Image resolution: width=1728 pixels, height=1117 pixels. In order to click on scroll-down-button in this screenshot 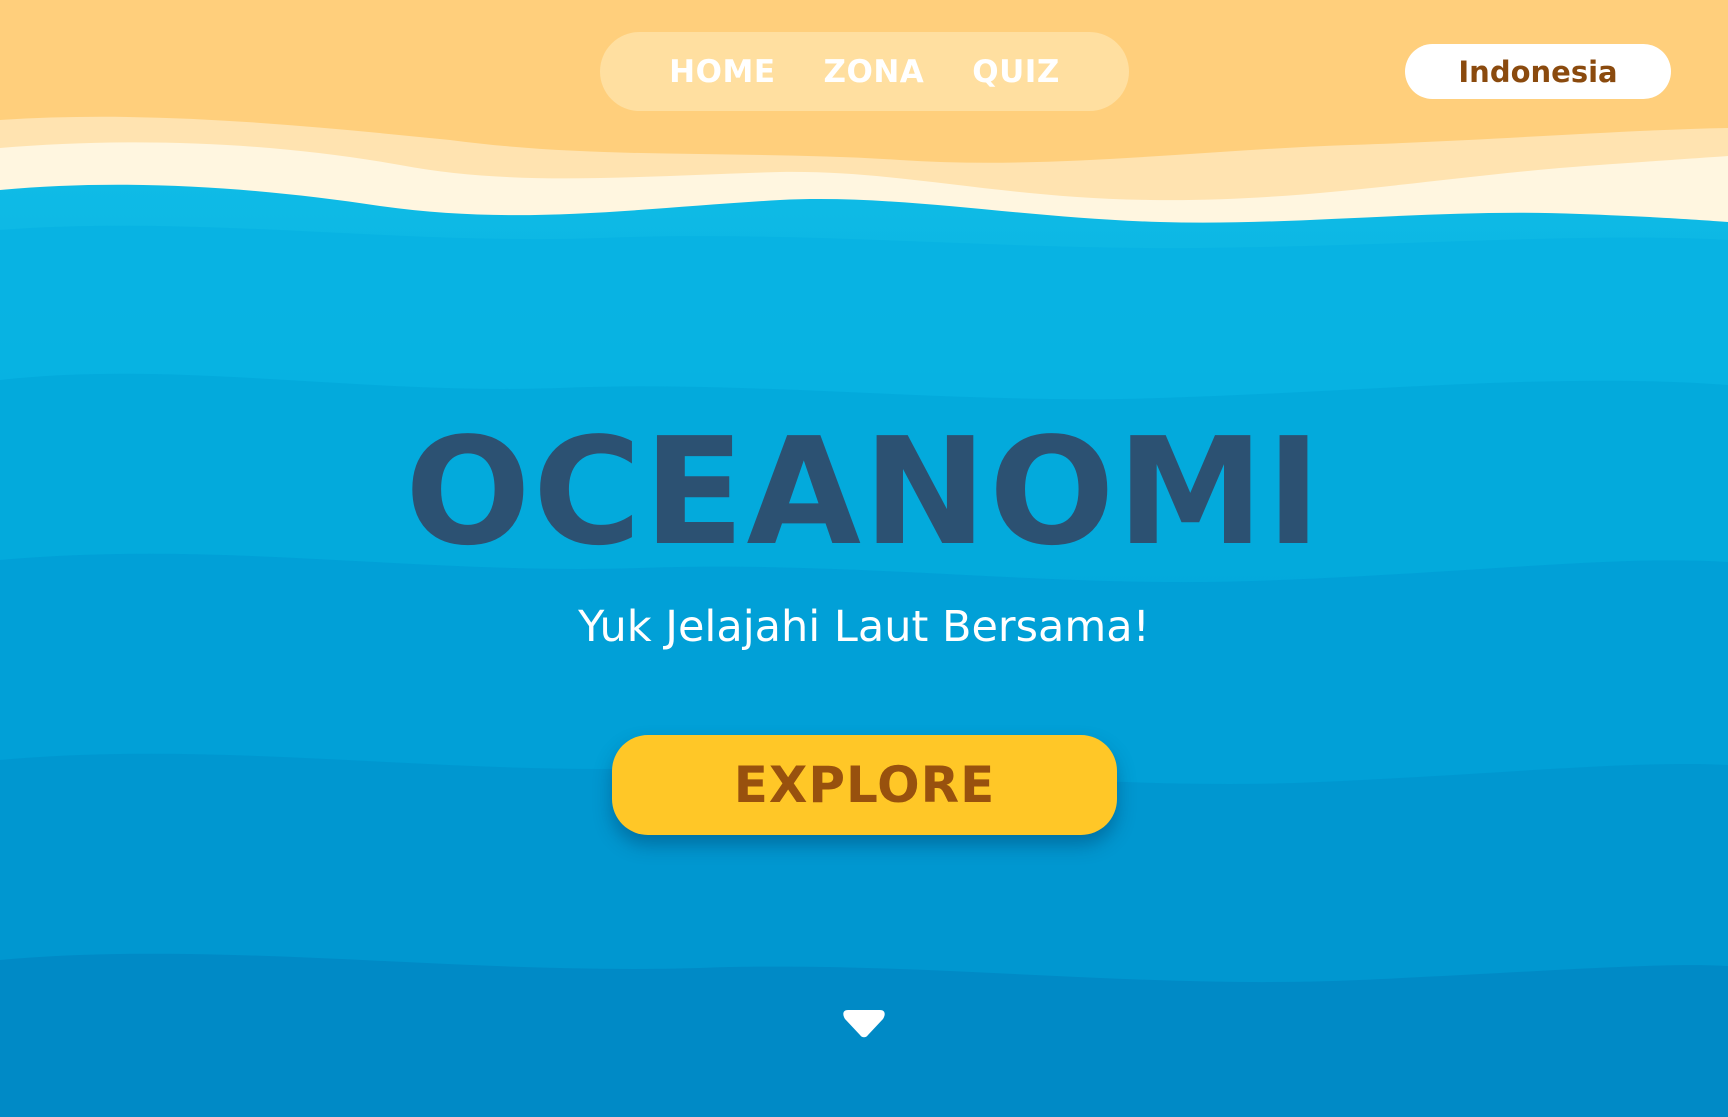, I will do `click(864, 1024)`.